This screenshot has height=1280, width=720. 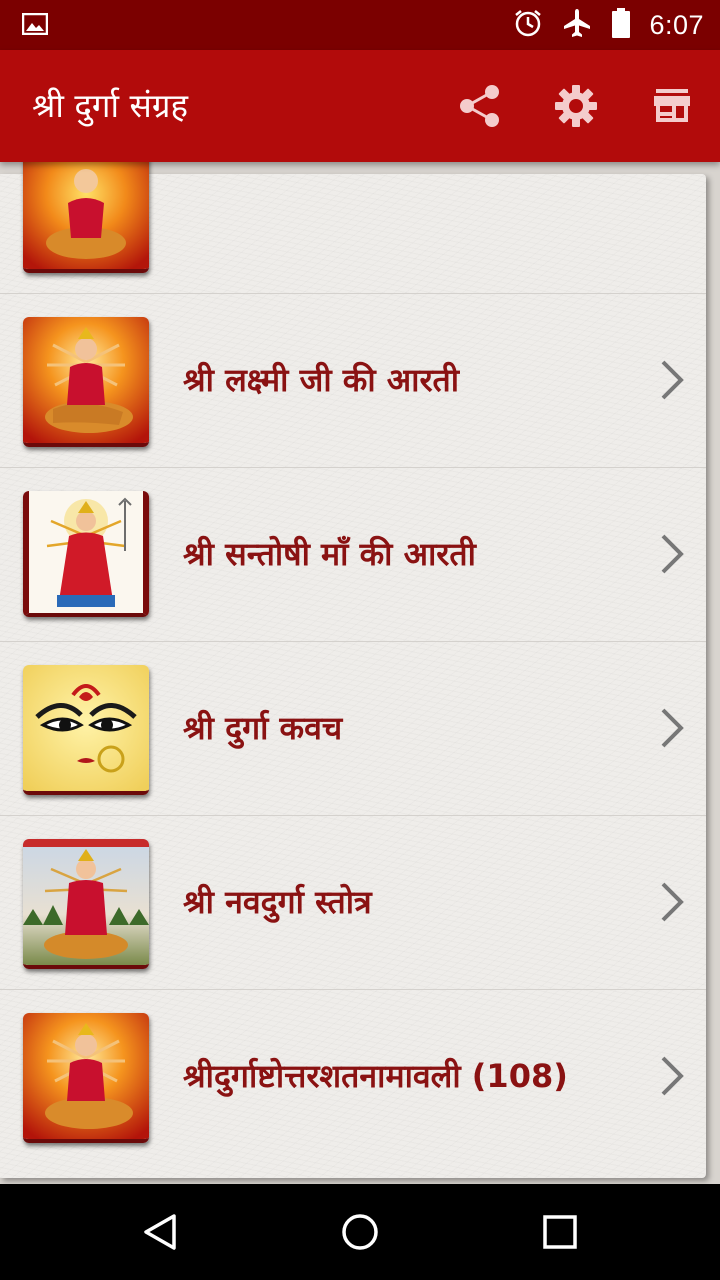 I want to click on item-label: श्रीदुर्गाष्टोत्तरशतनामावली (108), so click(x=375, y=1076).